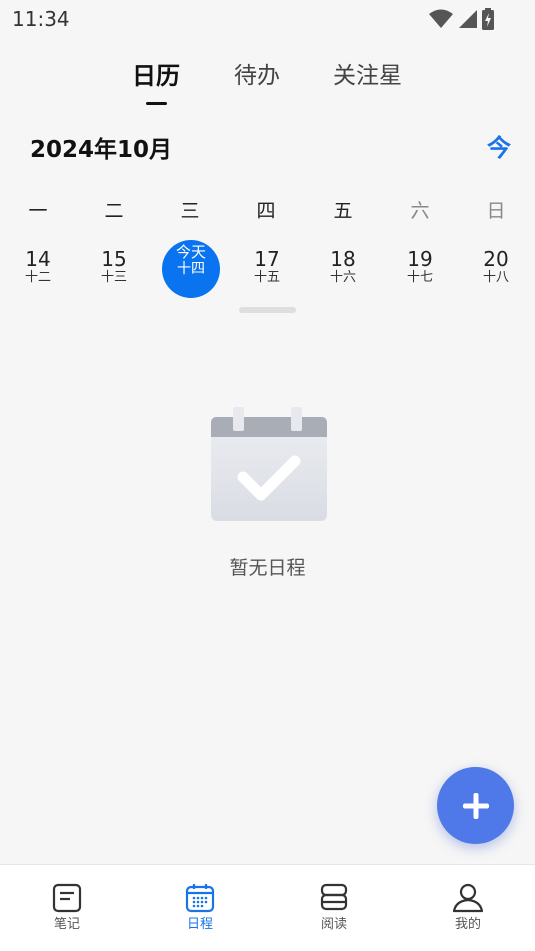 The image size is (535, 951). I want to click on nav-item-notes: 笔记, so click(67, 907).